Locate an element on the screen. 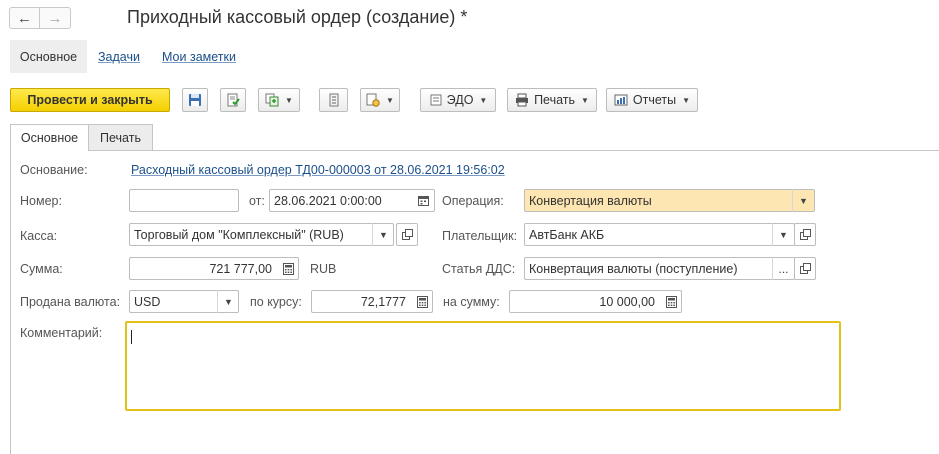 This screenshot has height=454, width=939. cashbox-dropdown-button: ▼ is located at coordinates (383, 234).